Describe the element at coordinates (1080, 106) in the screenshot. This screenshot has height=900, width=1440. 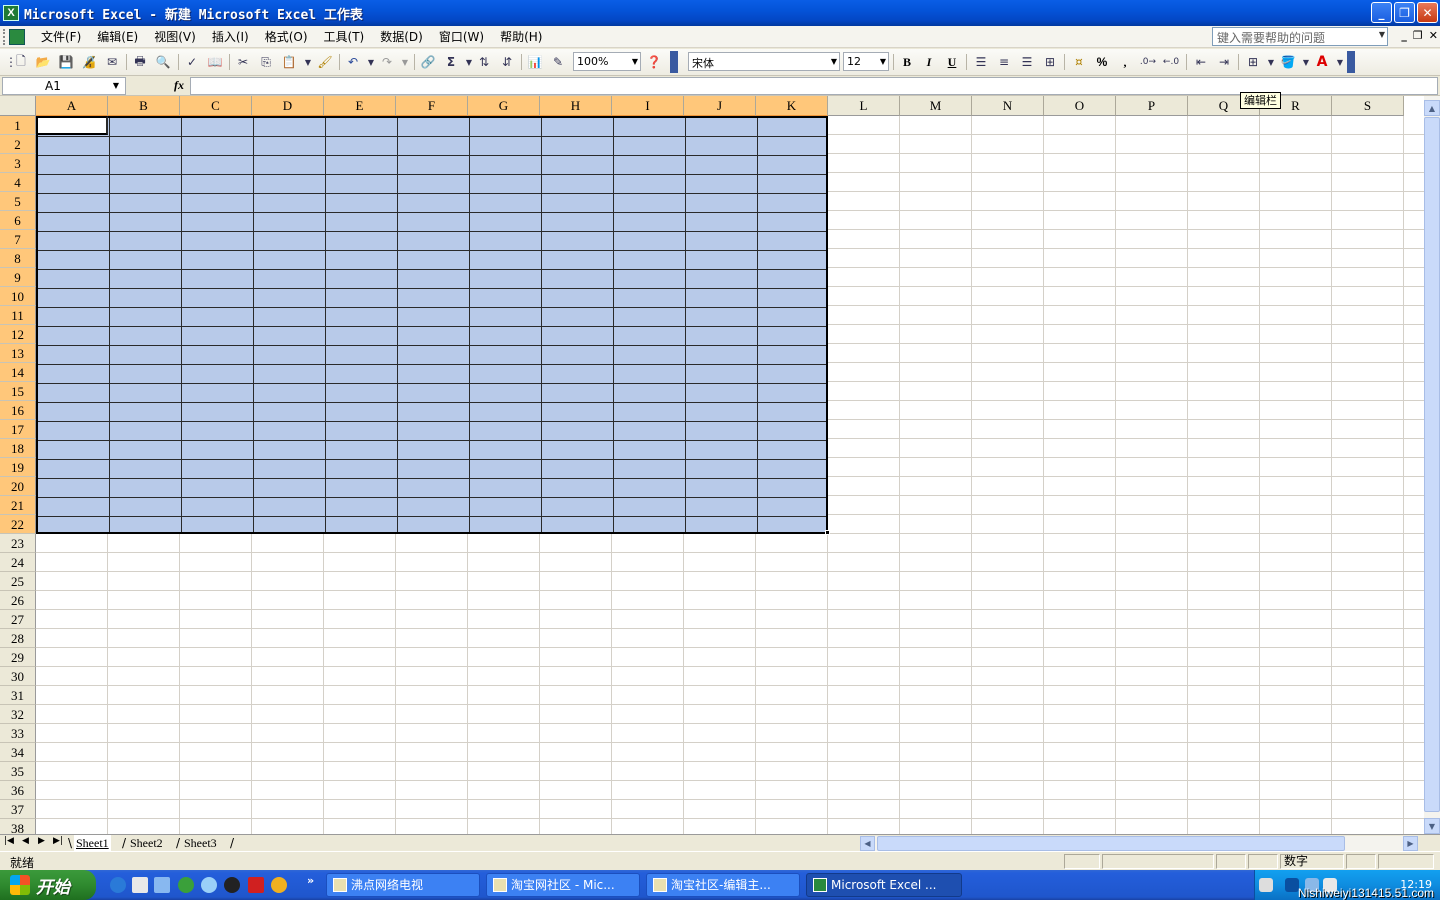
I see `column-header-o: O` at that location.